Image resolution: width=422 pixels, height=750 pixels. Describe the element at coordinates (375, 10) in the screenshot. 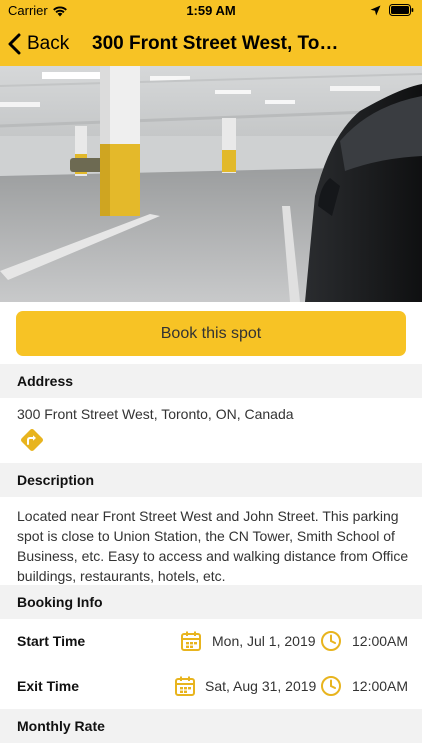

I see `location-arrow-icon` at that location.